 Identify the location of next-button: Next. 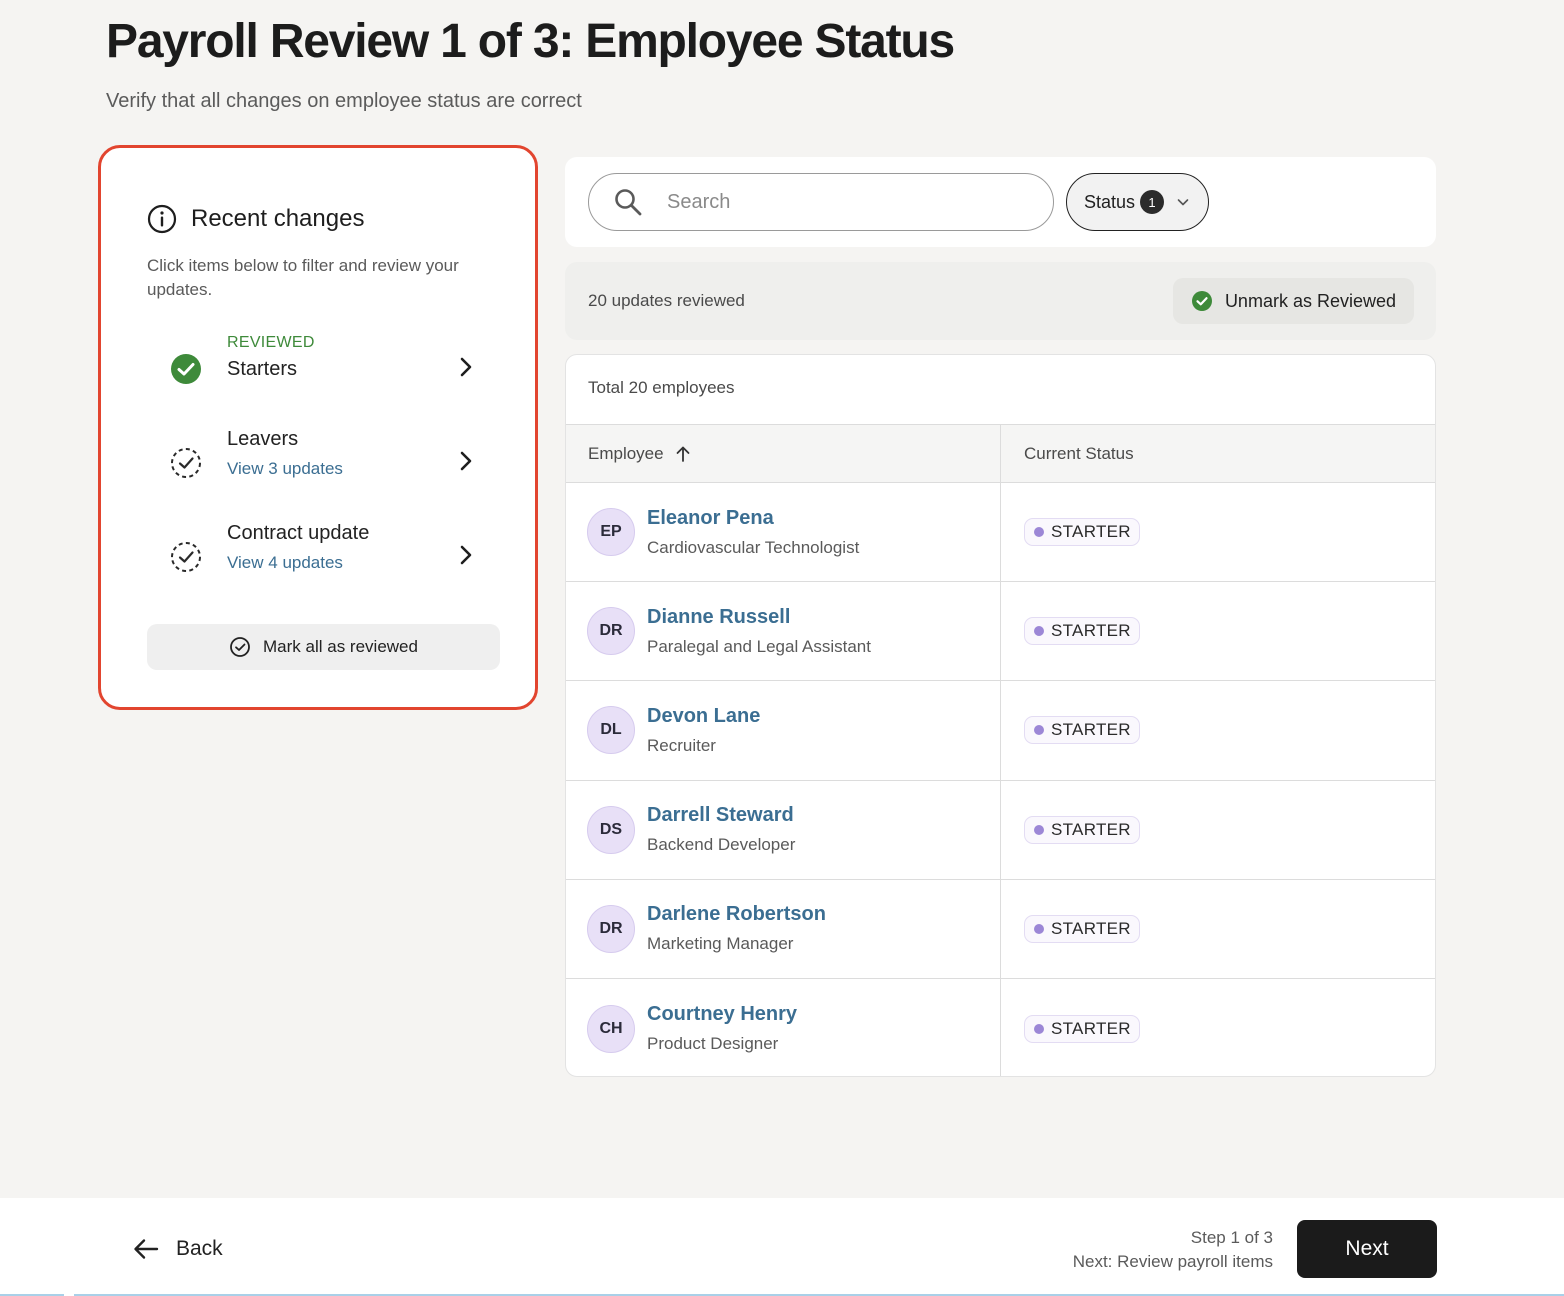
(1367, 1249).